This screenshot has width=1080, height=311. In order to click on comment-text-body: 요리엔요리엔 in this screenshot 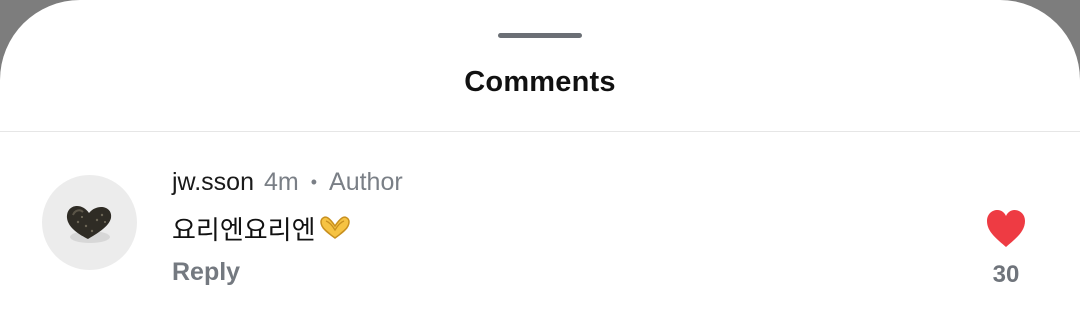, I will do `click(244, 230)`.